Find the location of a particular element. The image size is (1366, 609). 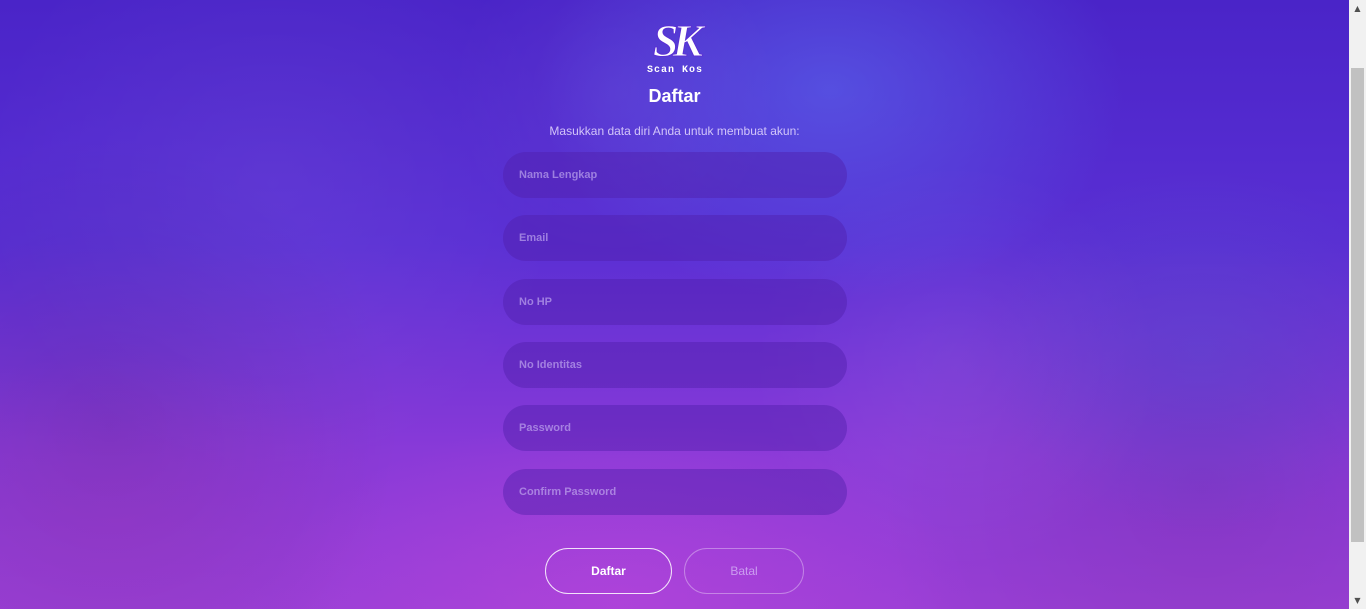

scan-kos-logo: SK Scan Kos is located at coordinates (680, 46).